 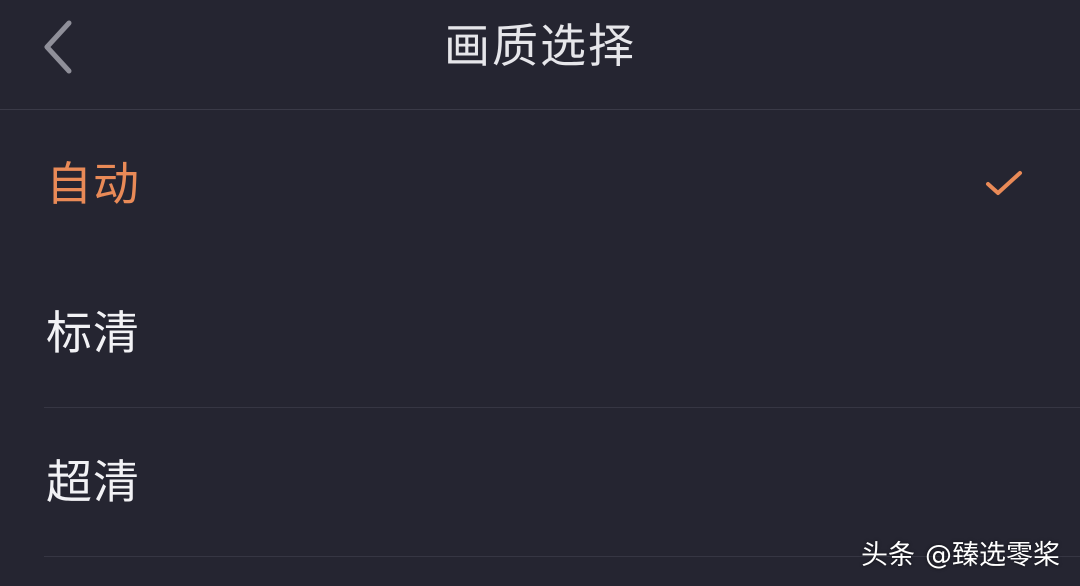 I want to click on option-label: 超清, so click(x=93, y=482).